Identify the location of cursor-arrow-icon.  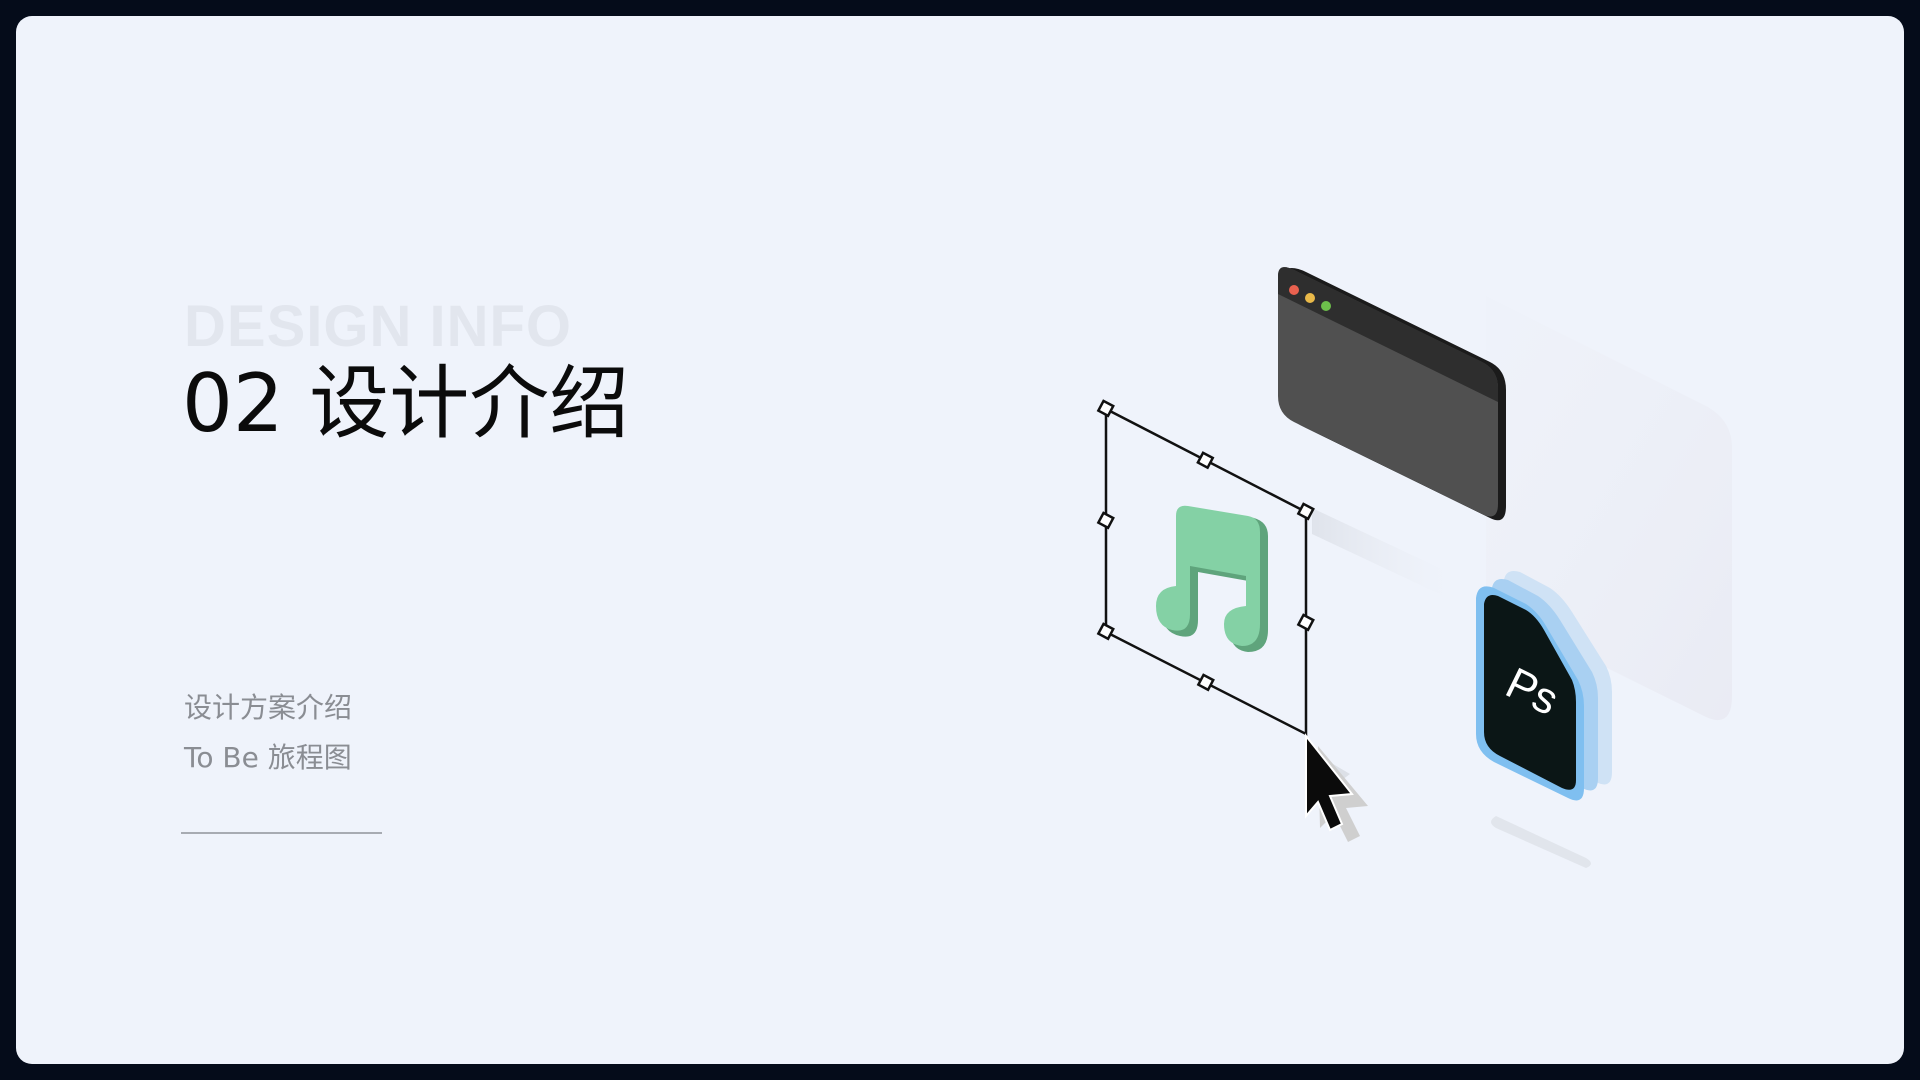
(1336, 787).